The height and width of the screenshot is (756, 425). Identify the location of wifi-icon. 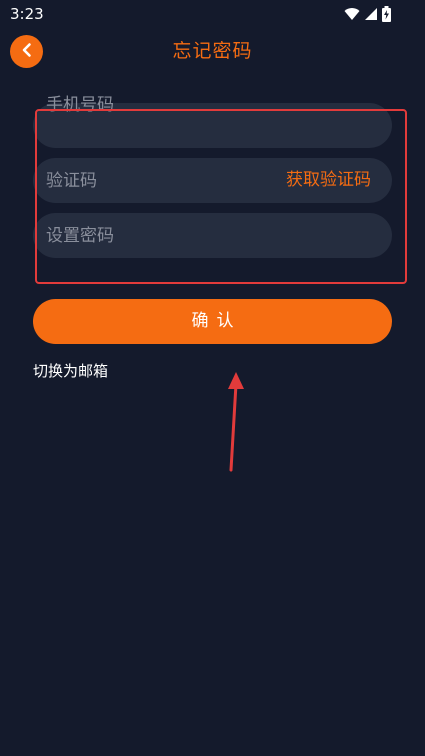
(352, 14).